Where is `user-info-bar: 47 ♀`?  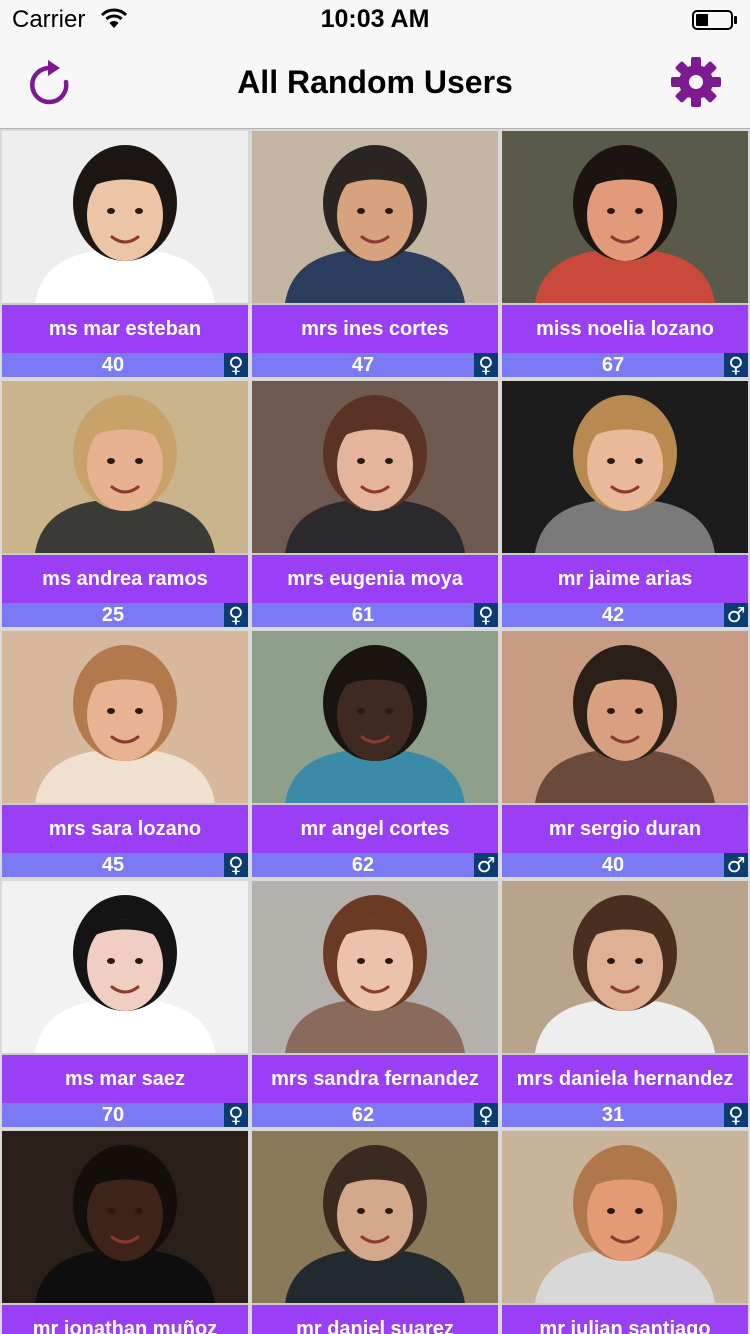 user-info-bar: 47 ♀ is located at coordinates (375, 365).